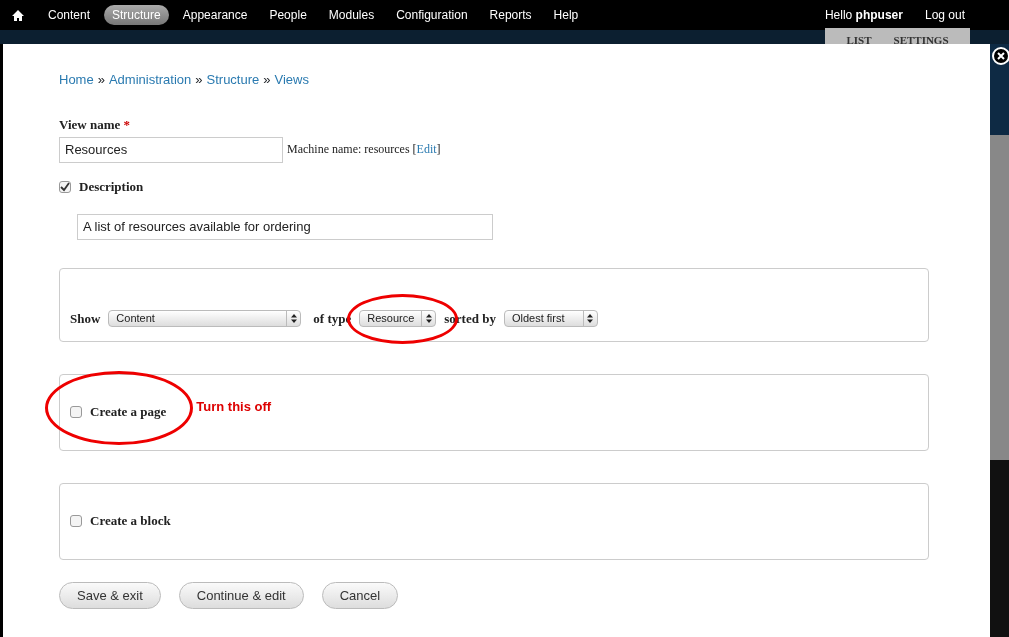 The image size is (1009, 637). What do you see at coordinates (351, 15) in the screenshot?
I see `menu-item: Modules` at bounding box center [351, 15].